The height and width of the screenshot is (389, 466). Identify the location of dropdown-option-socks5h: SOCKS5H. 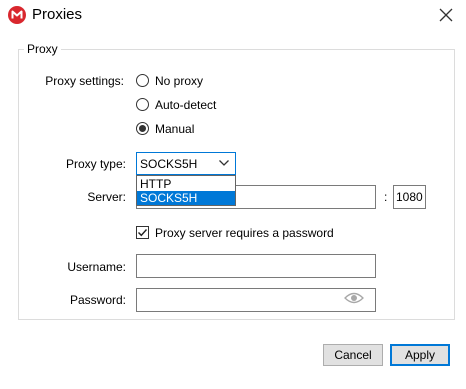
(186, 198).